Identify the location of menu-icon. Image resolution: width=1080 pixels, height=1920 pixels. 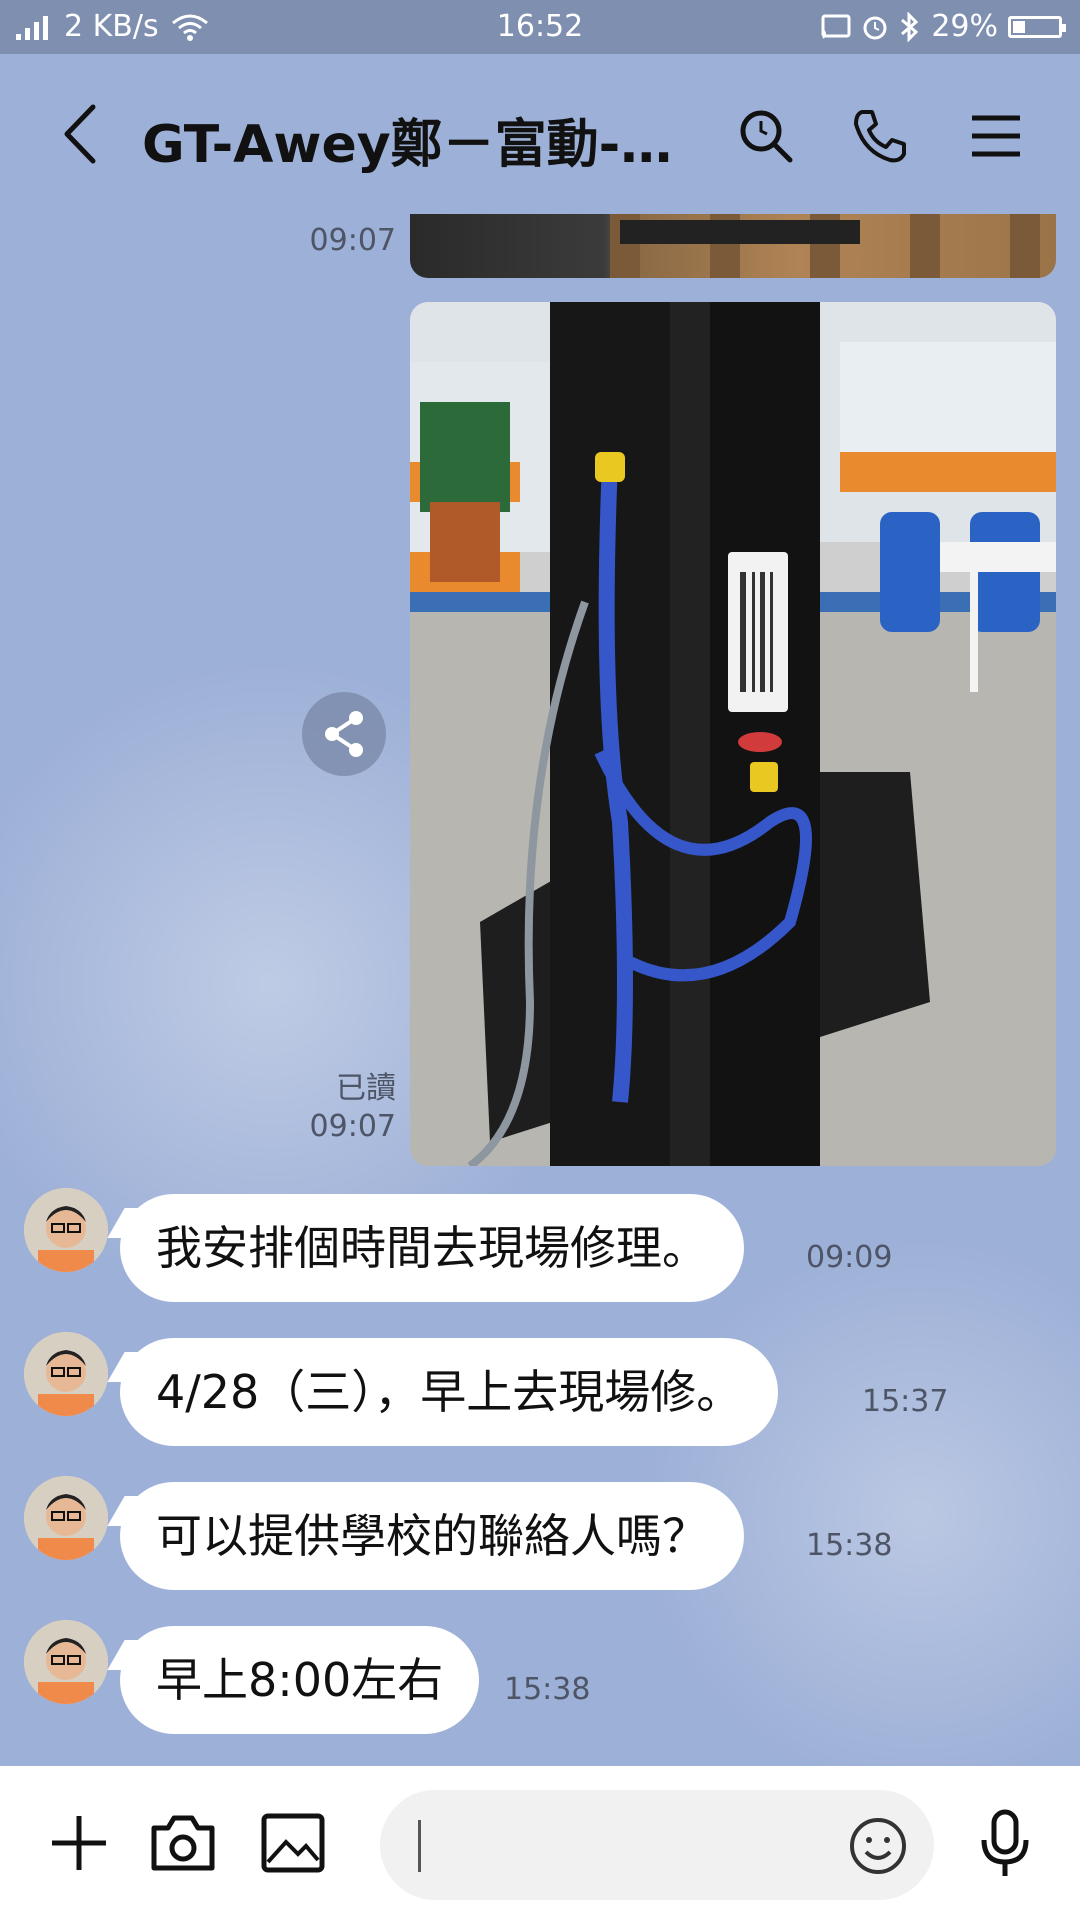
(996, 136).